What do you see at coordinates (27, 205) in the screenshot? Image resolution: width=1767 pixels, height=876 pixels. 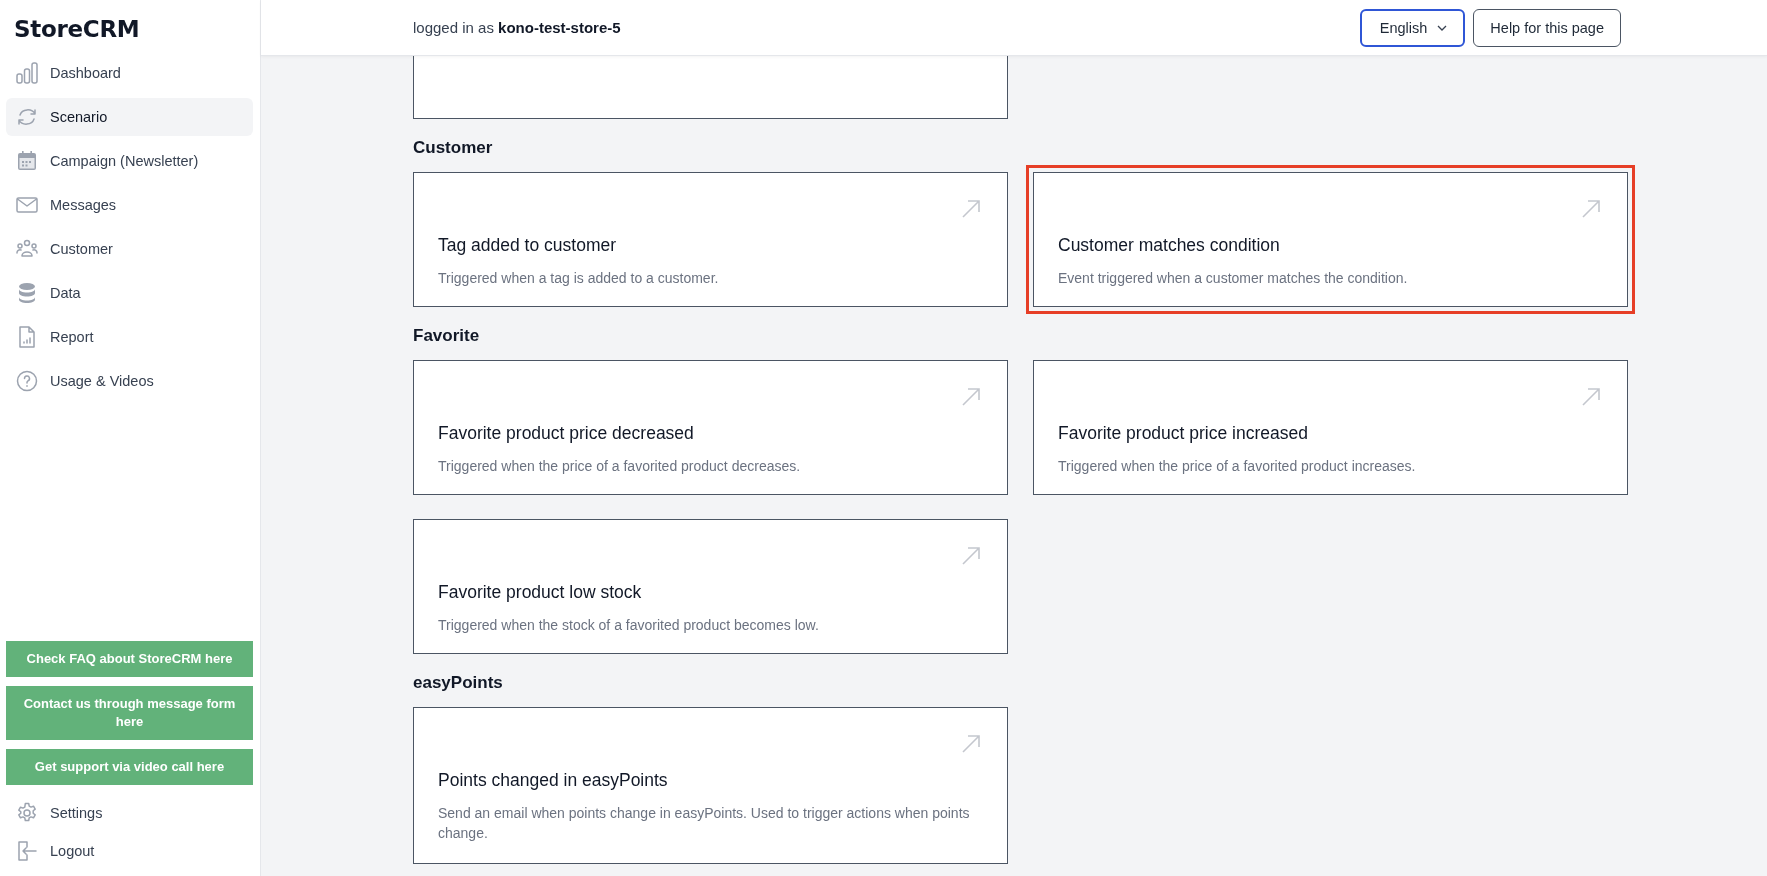 I see `envelope-icon` at bounding box center [27, 205].